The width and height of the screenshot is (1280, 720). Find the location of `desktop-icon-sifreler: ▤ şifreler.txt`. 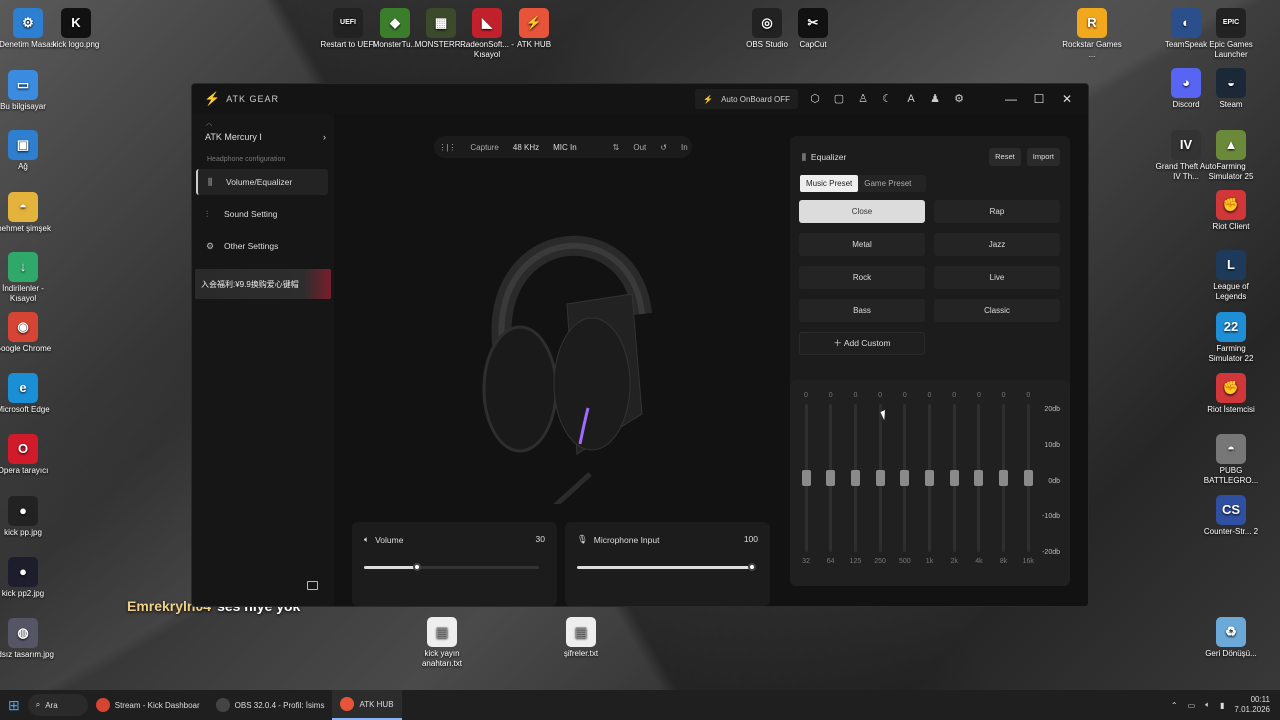

desktop-icon-sifreler: ▤ şifreler.txt is located at coordinates (581, 638).